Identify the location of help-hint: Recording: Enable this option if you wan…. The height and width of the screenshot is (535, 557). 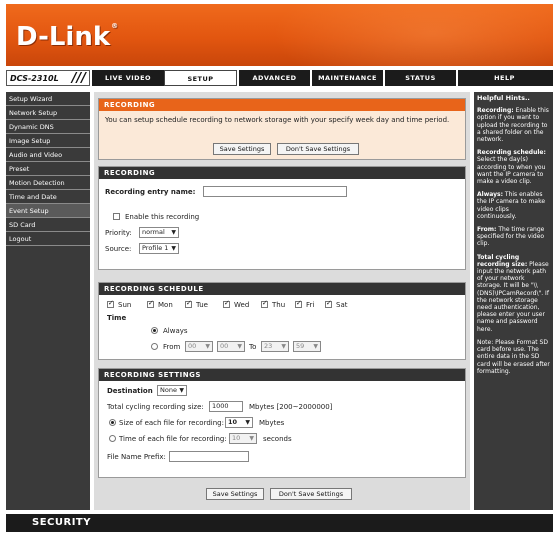
(513, 125).